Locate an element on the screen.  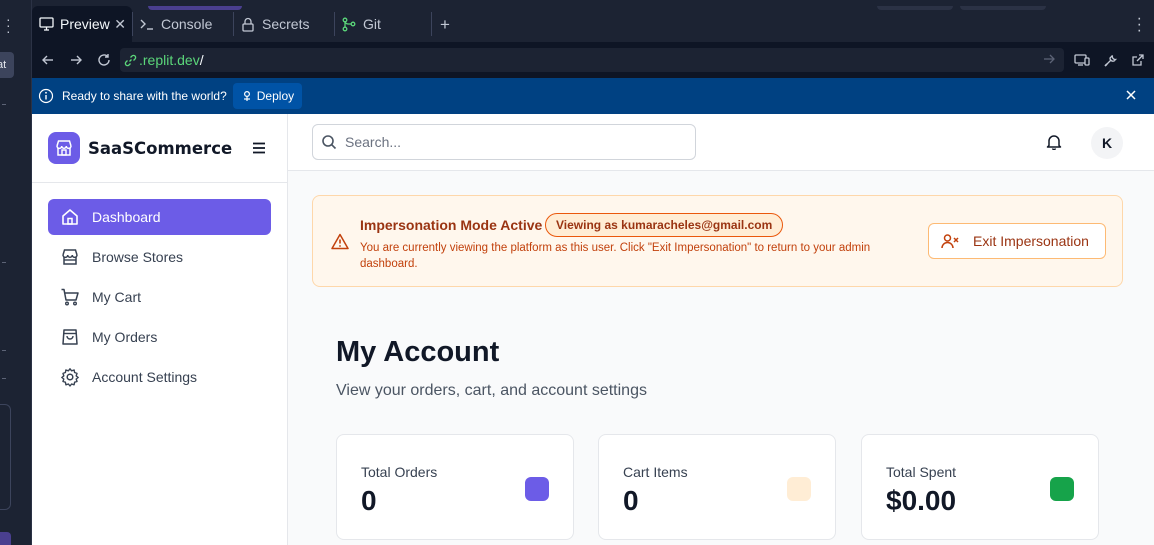
external-link-icon is located at coordinates (1138, 60).